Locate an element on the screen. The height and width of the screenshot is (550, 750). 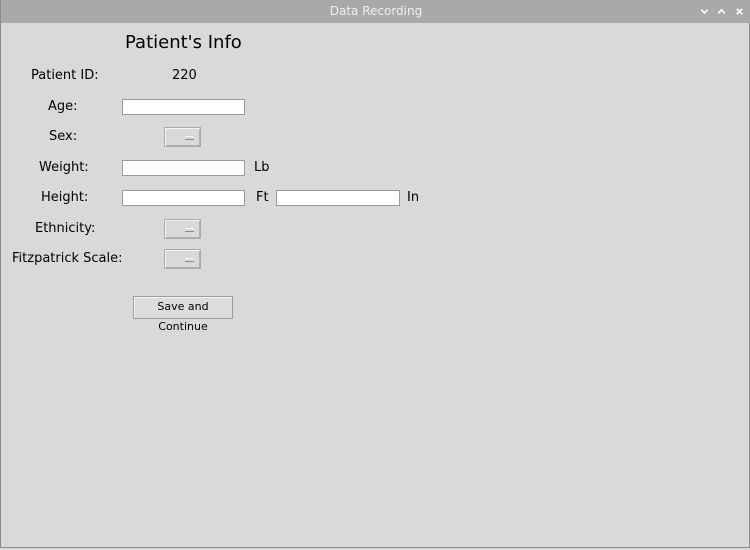
height-inches-input is located at coordinates (338, 198).